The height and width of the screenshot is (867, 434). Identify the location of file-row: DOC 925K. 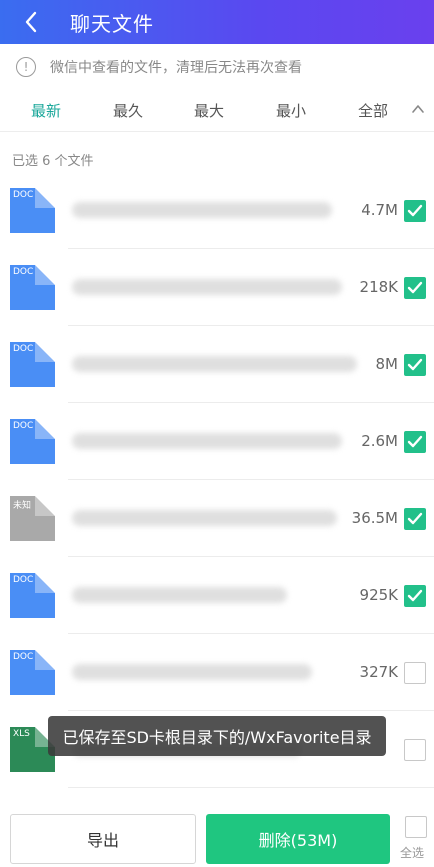
(217, 595).